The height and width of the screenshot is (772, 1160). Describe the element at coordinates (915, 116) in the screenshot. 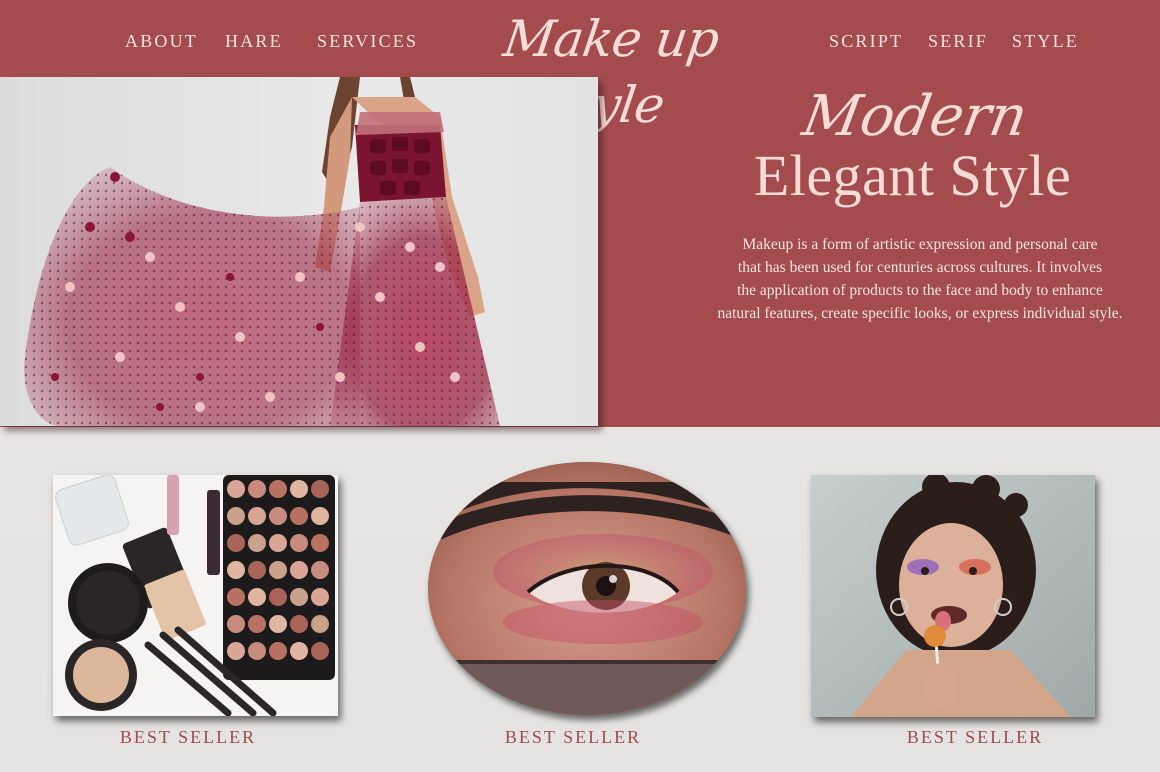

I see `headline-script: Modern` at that location.